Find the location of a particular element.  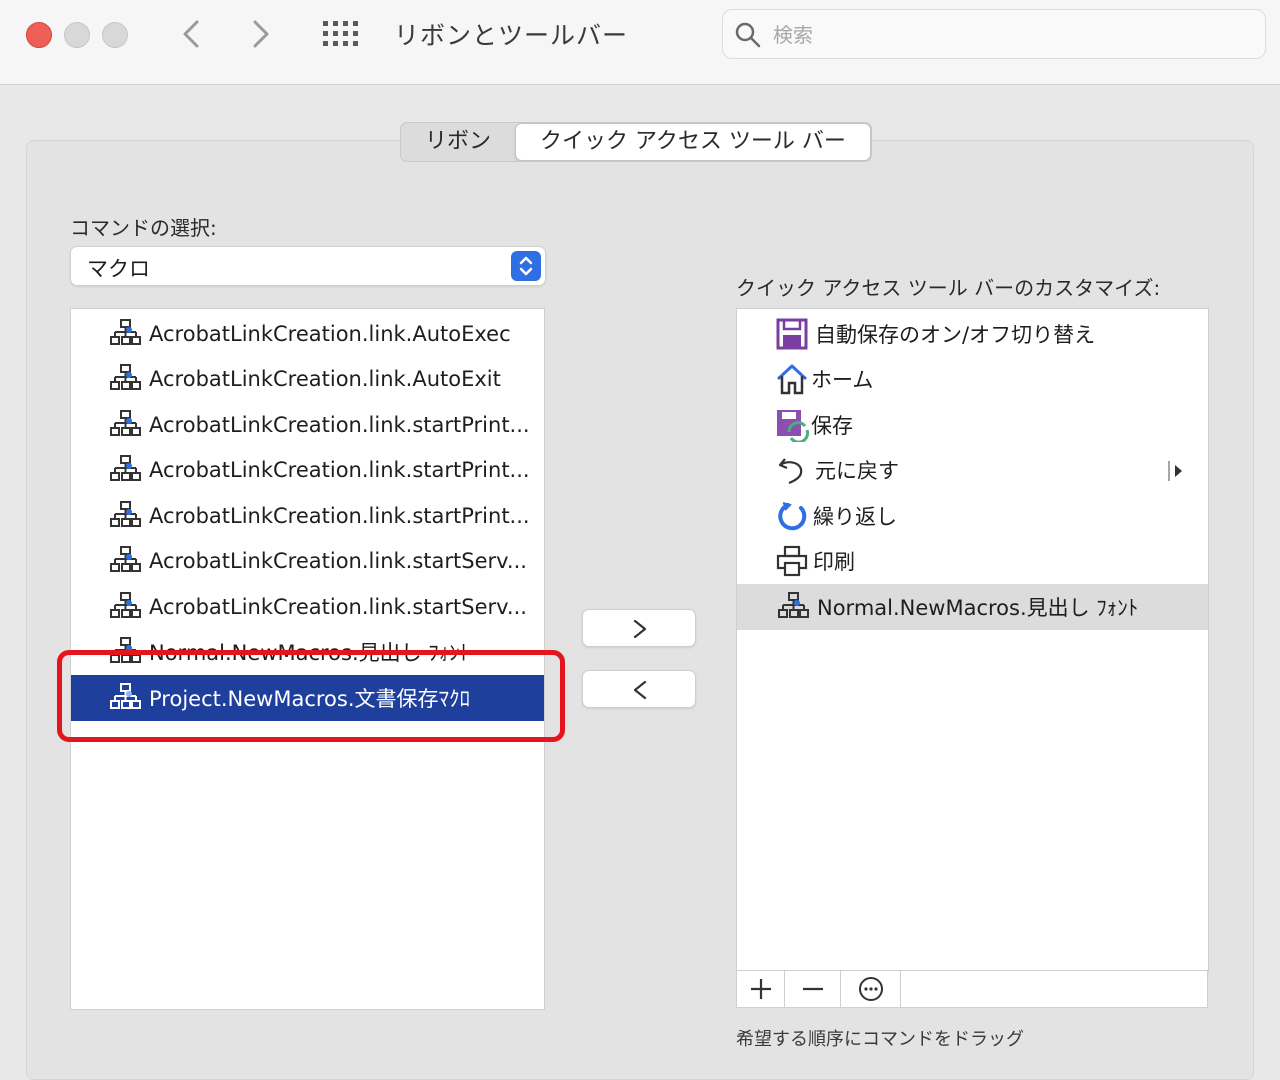

list-action-bar is located at coordinates (972, 989).